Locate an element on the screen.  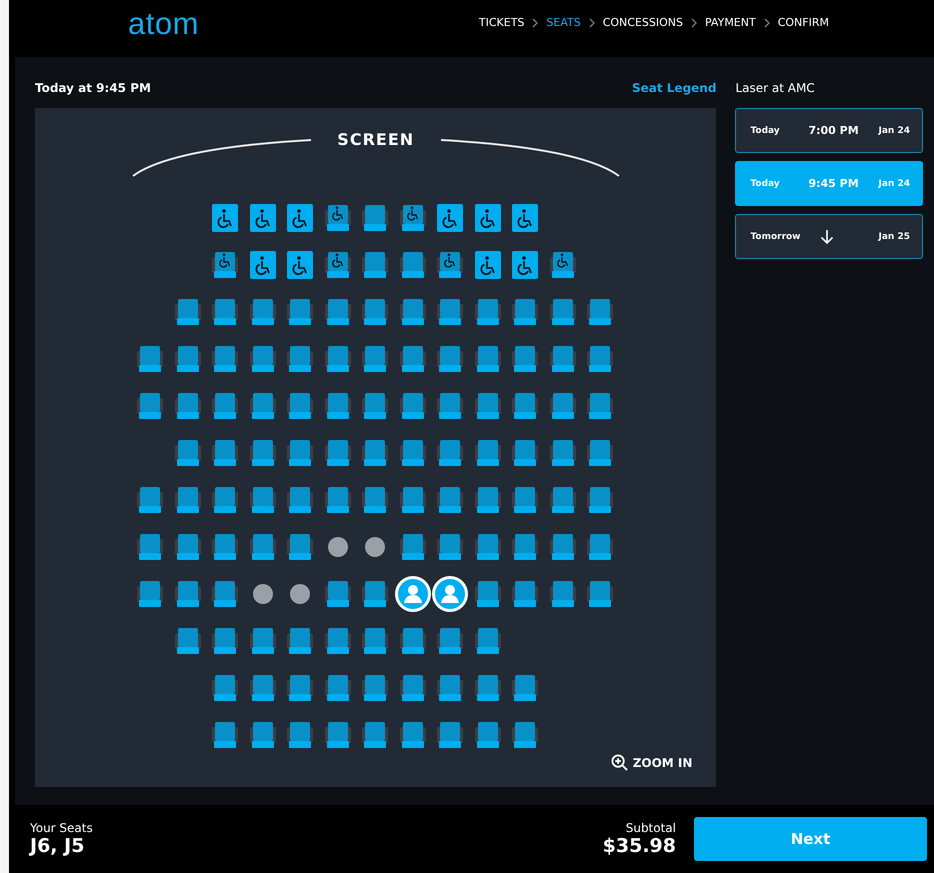
showtime-button: Tomorrow Jan 25 is located at coordinates (829, 236).